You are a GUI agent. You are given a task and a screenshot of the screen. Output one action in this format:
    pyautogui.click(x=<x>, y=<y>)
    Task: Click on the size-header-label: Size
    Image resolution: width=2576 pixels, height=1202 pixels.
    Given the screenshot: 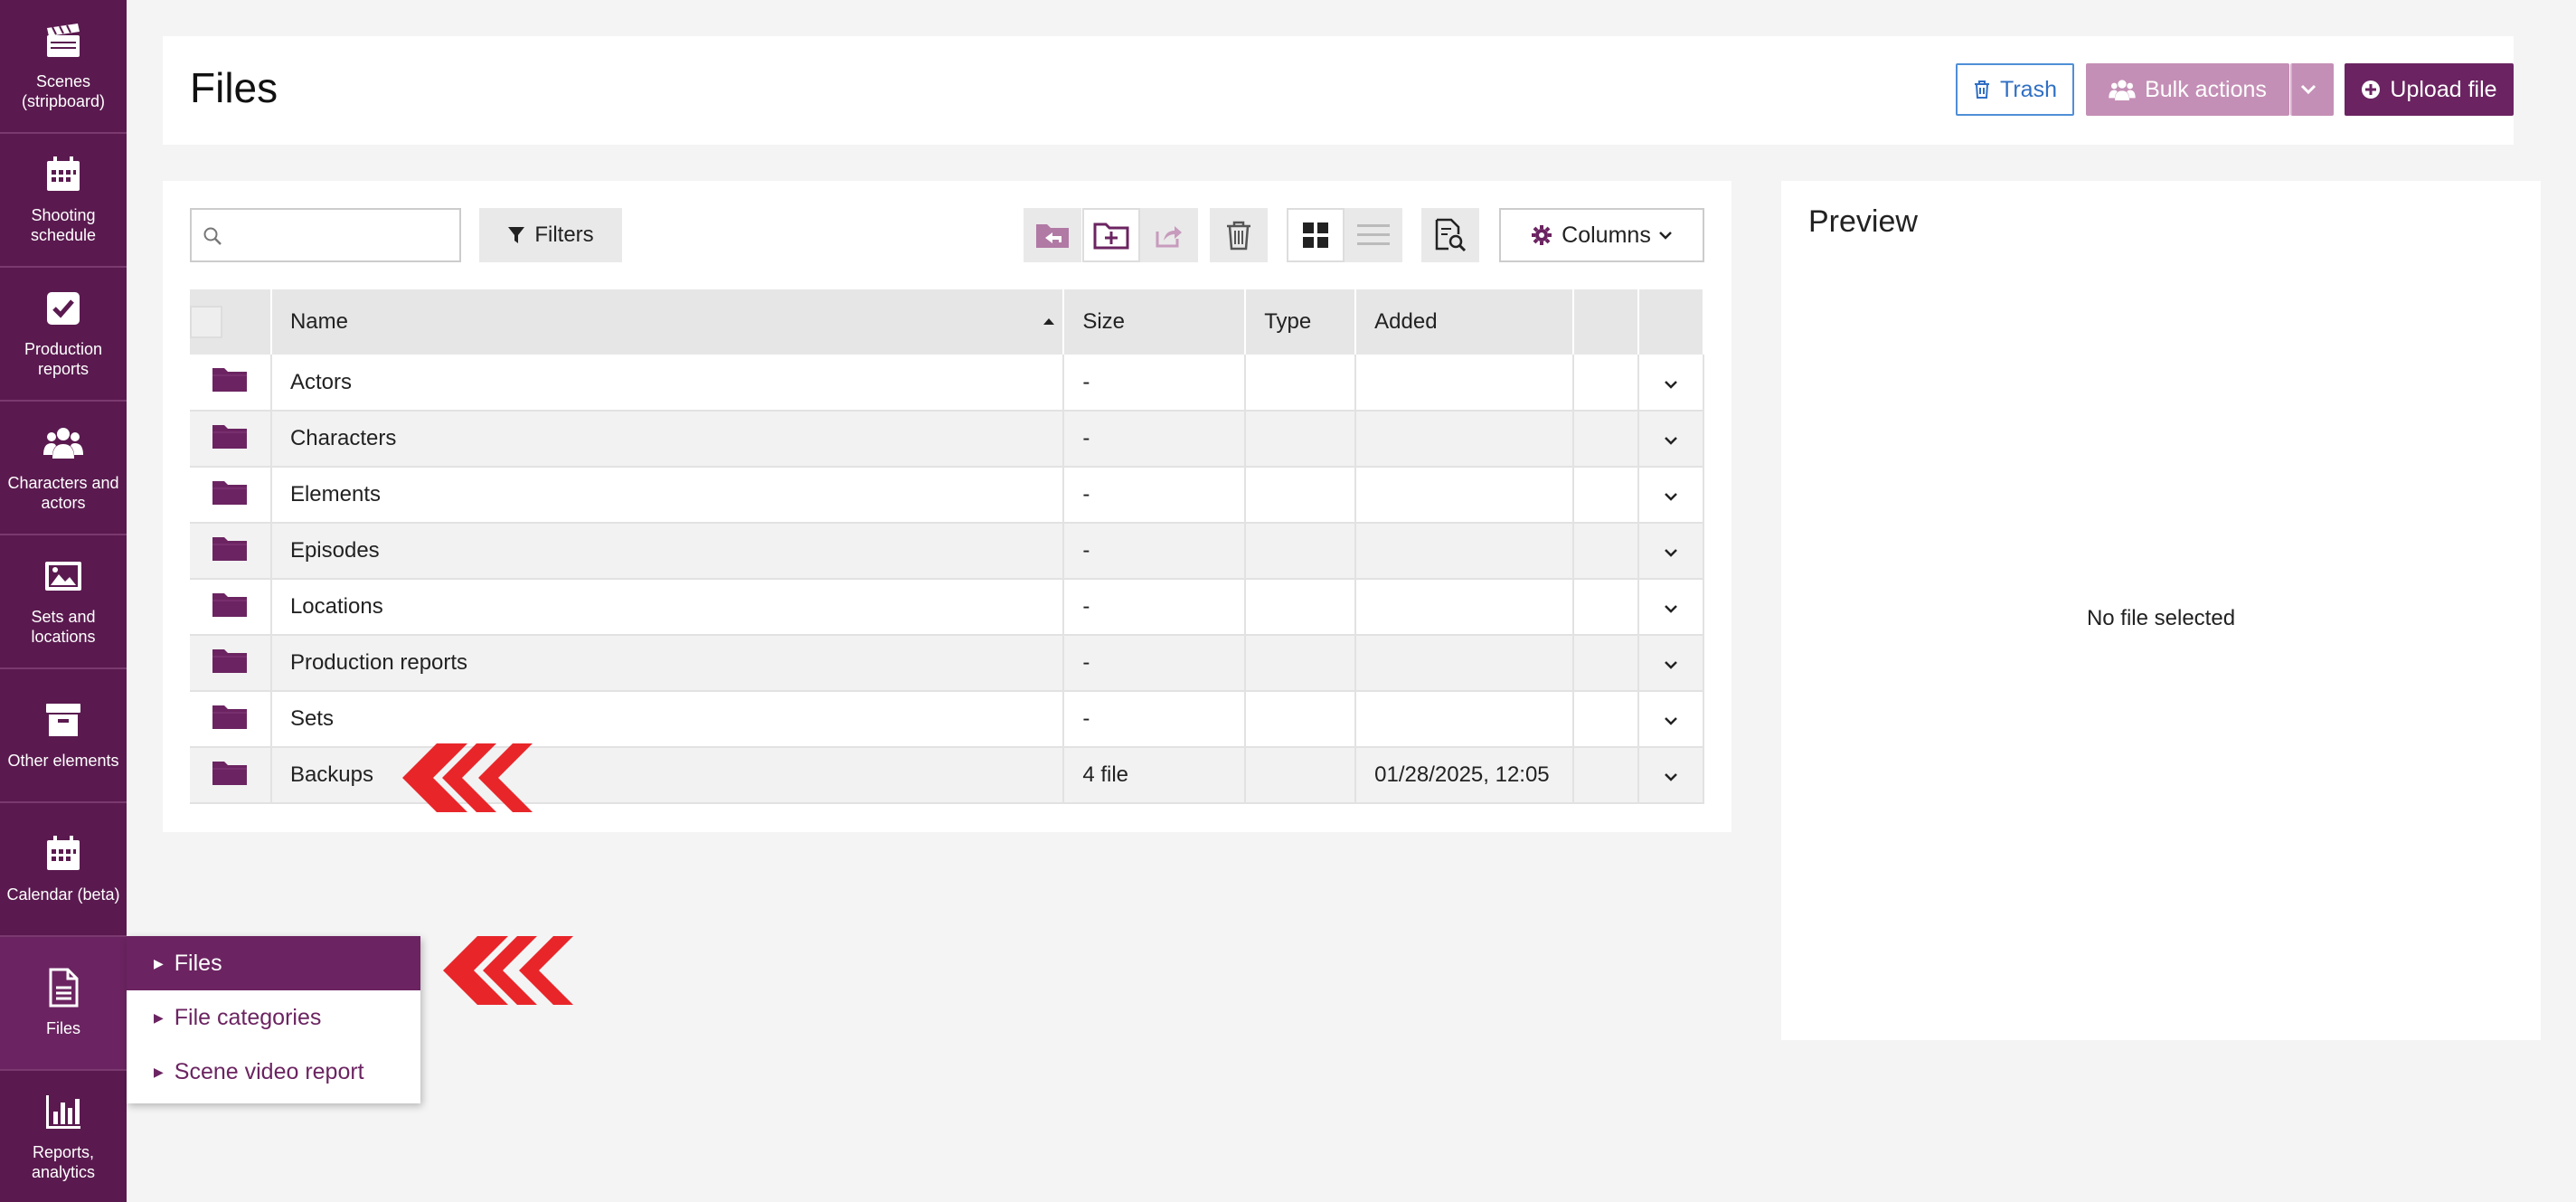 What is the action you would take?
    pyautogui.click(x=1103, y=321)
    